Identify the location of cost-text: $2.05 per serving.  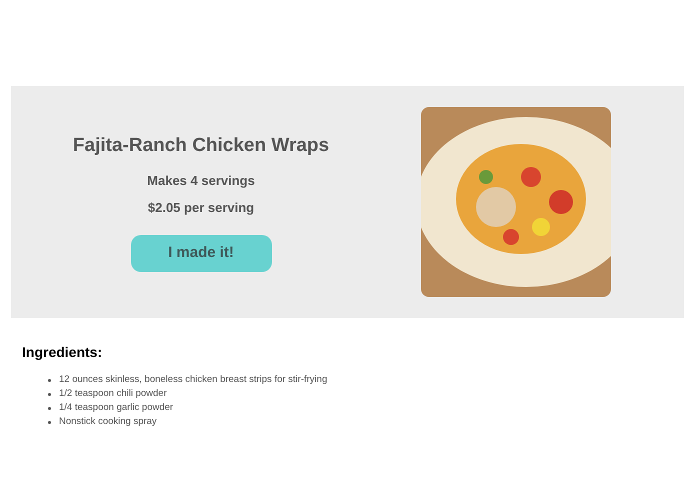
(201, 208).